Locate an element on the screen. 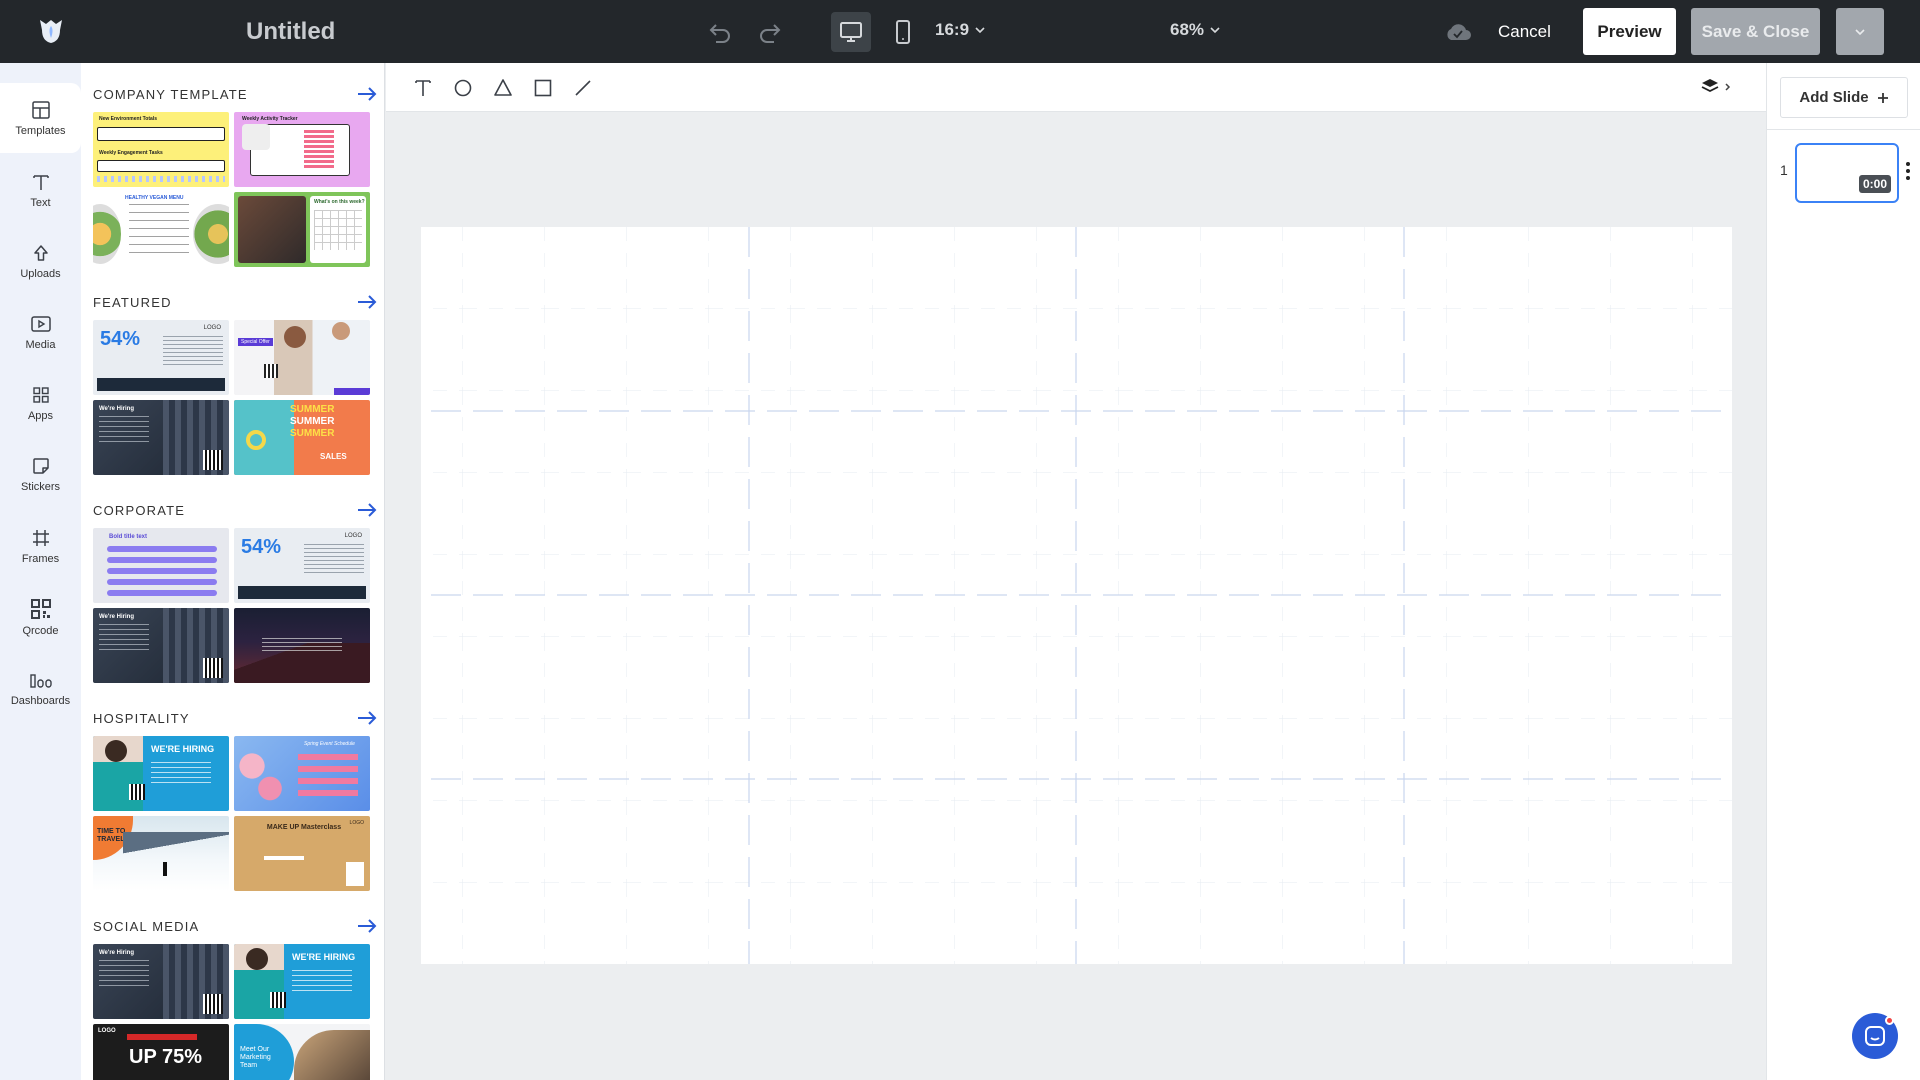 The image size is (1920, 1080). text-tool-icon is located at coordinates (423, 88).